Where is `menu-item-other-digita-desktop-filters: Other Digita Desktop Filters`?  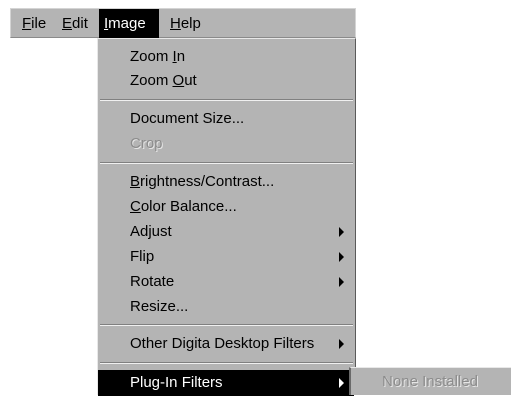
menu-item-other-digita-desktop-filters: Other Digita Desktop Filters is located at coordinates (226, 344).